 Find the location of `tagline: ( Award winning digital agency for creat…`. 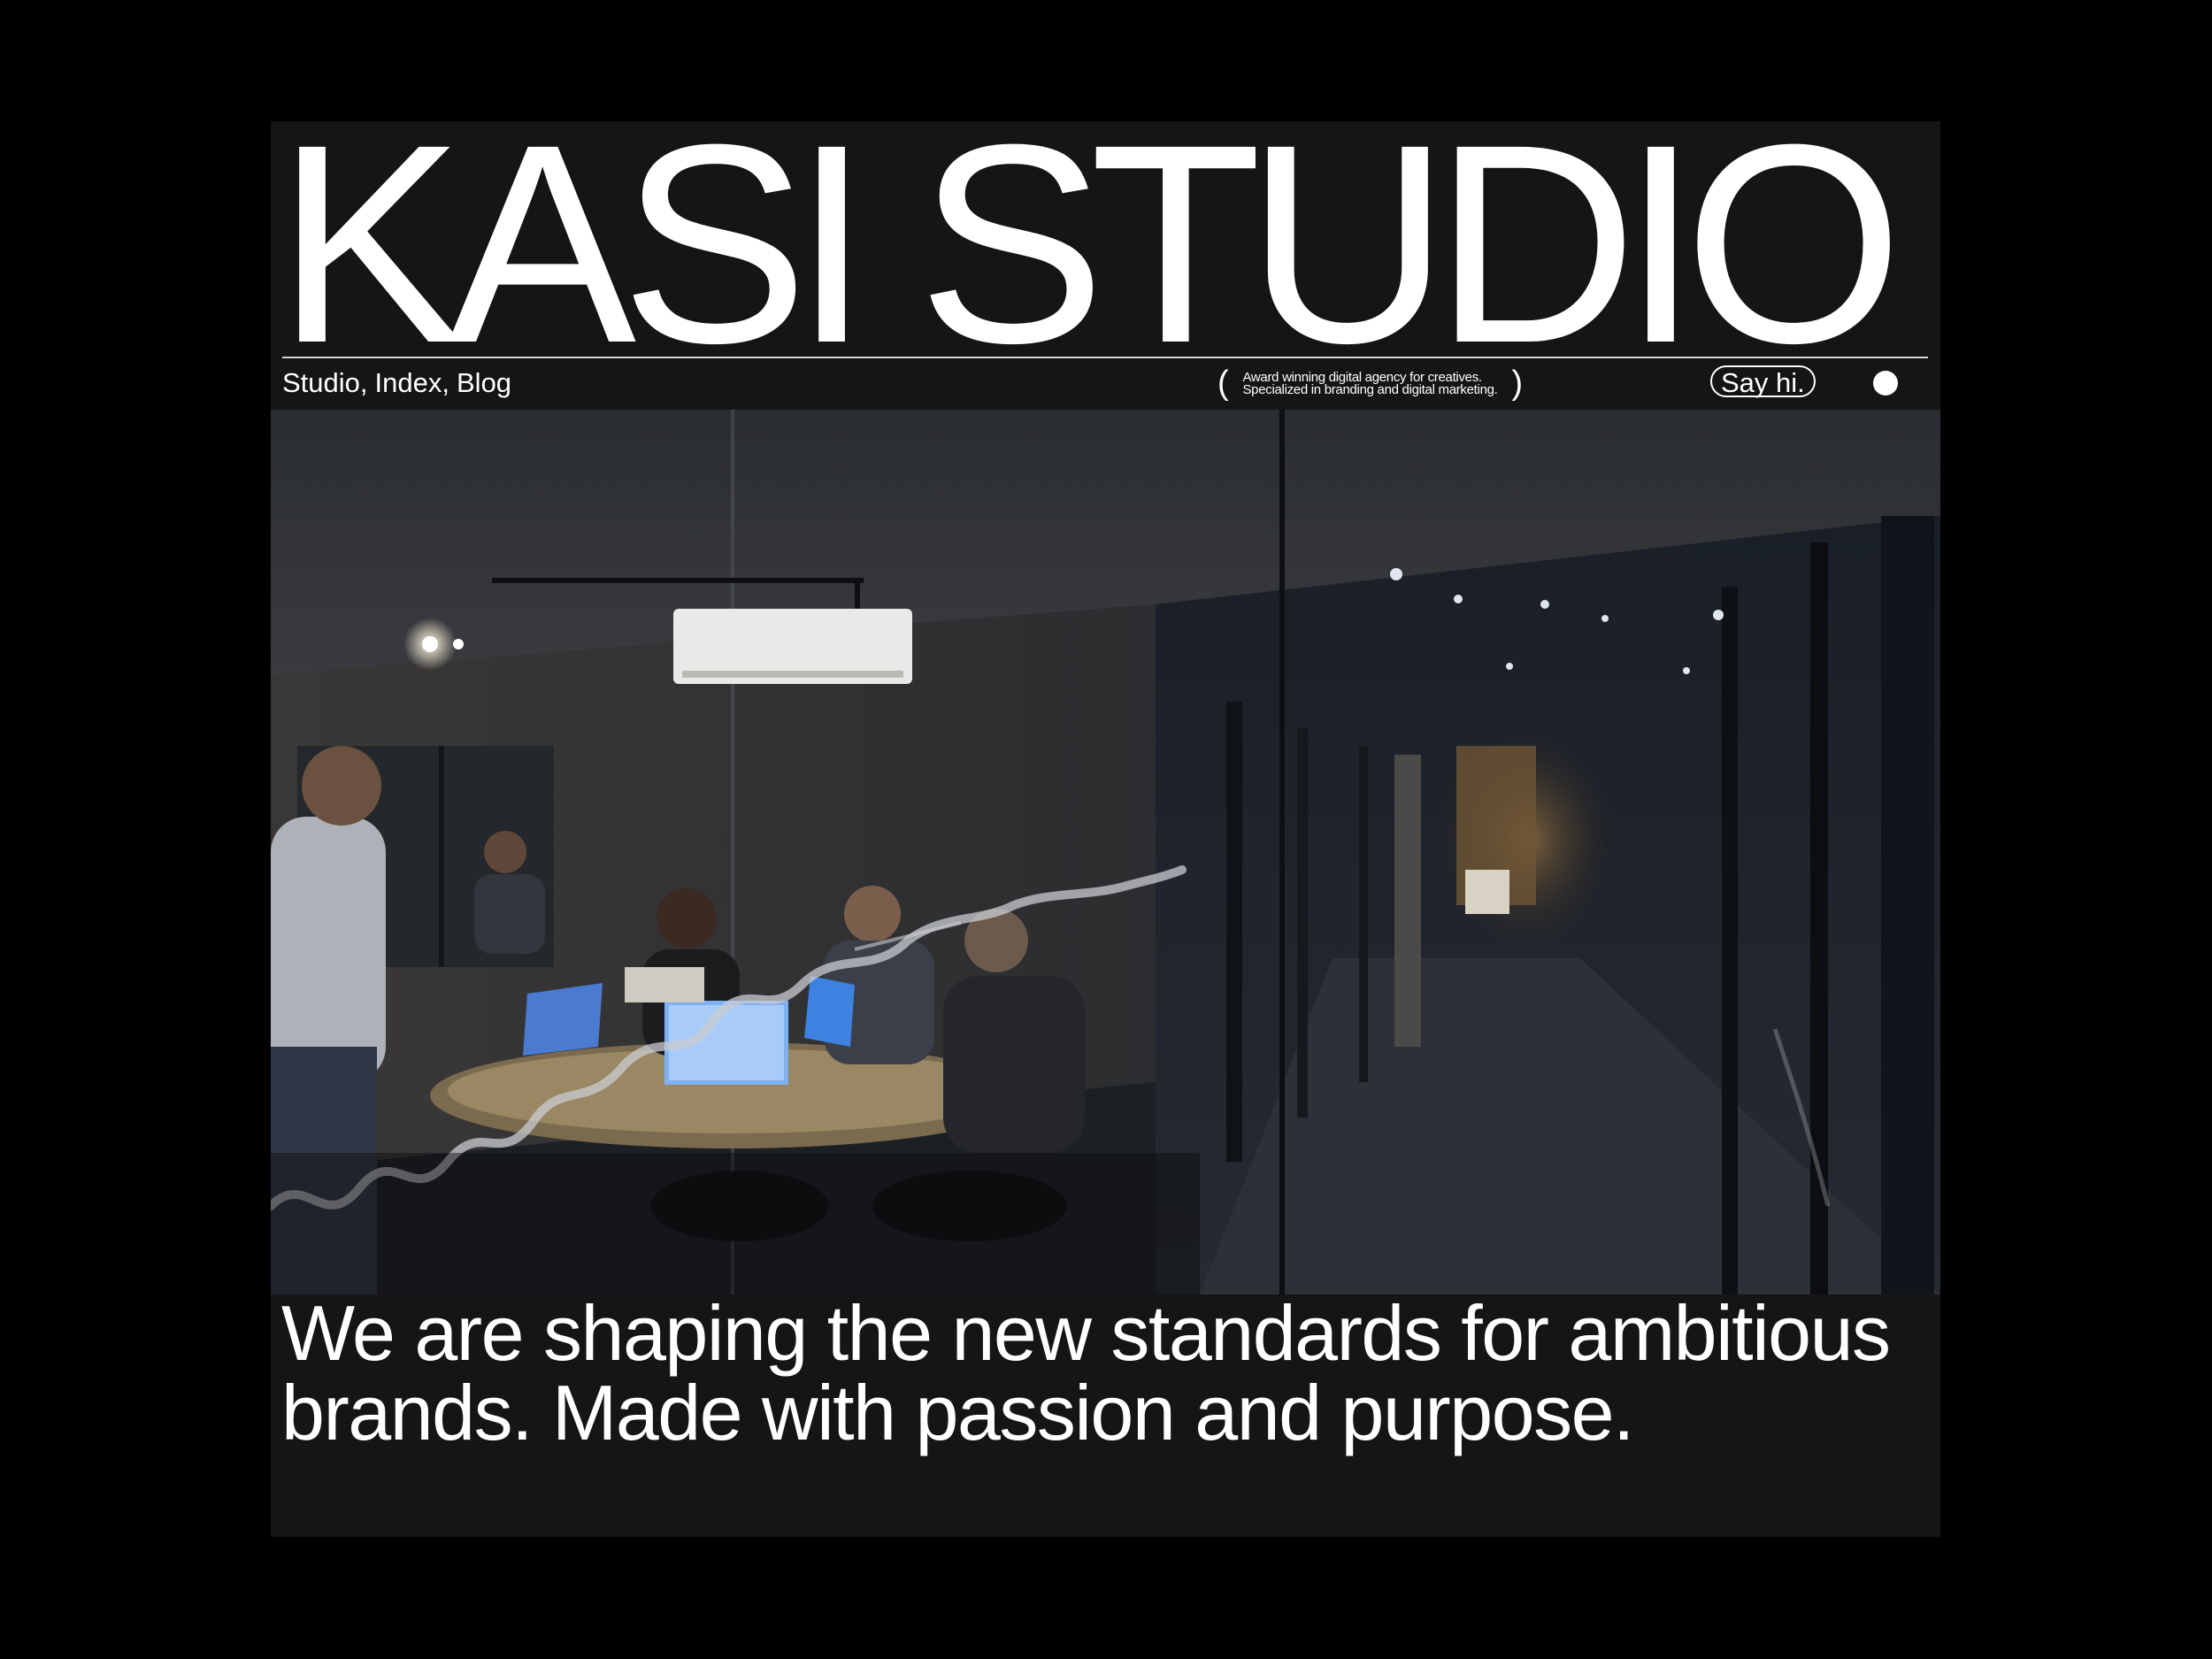

tagline: ( Award winning digital agency for creat… is located at coordinates (1370, 383).